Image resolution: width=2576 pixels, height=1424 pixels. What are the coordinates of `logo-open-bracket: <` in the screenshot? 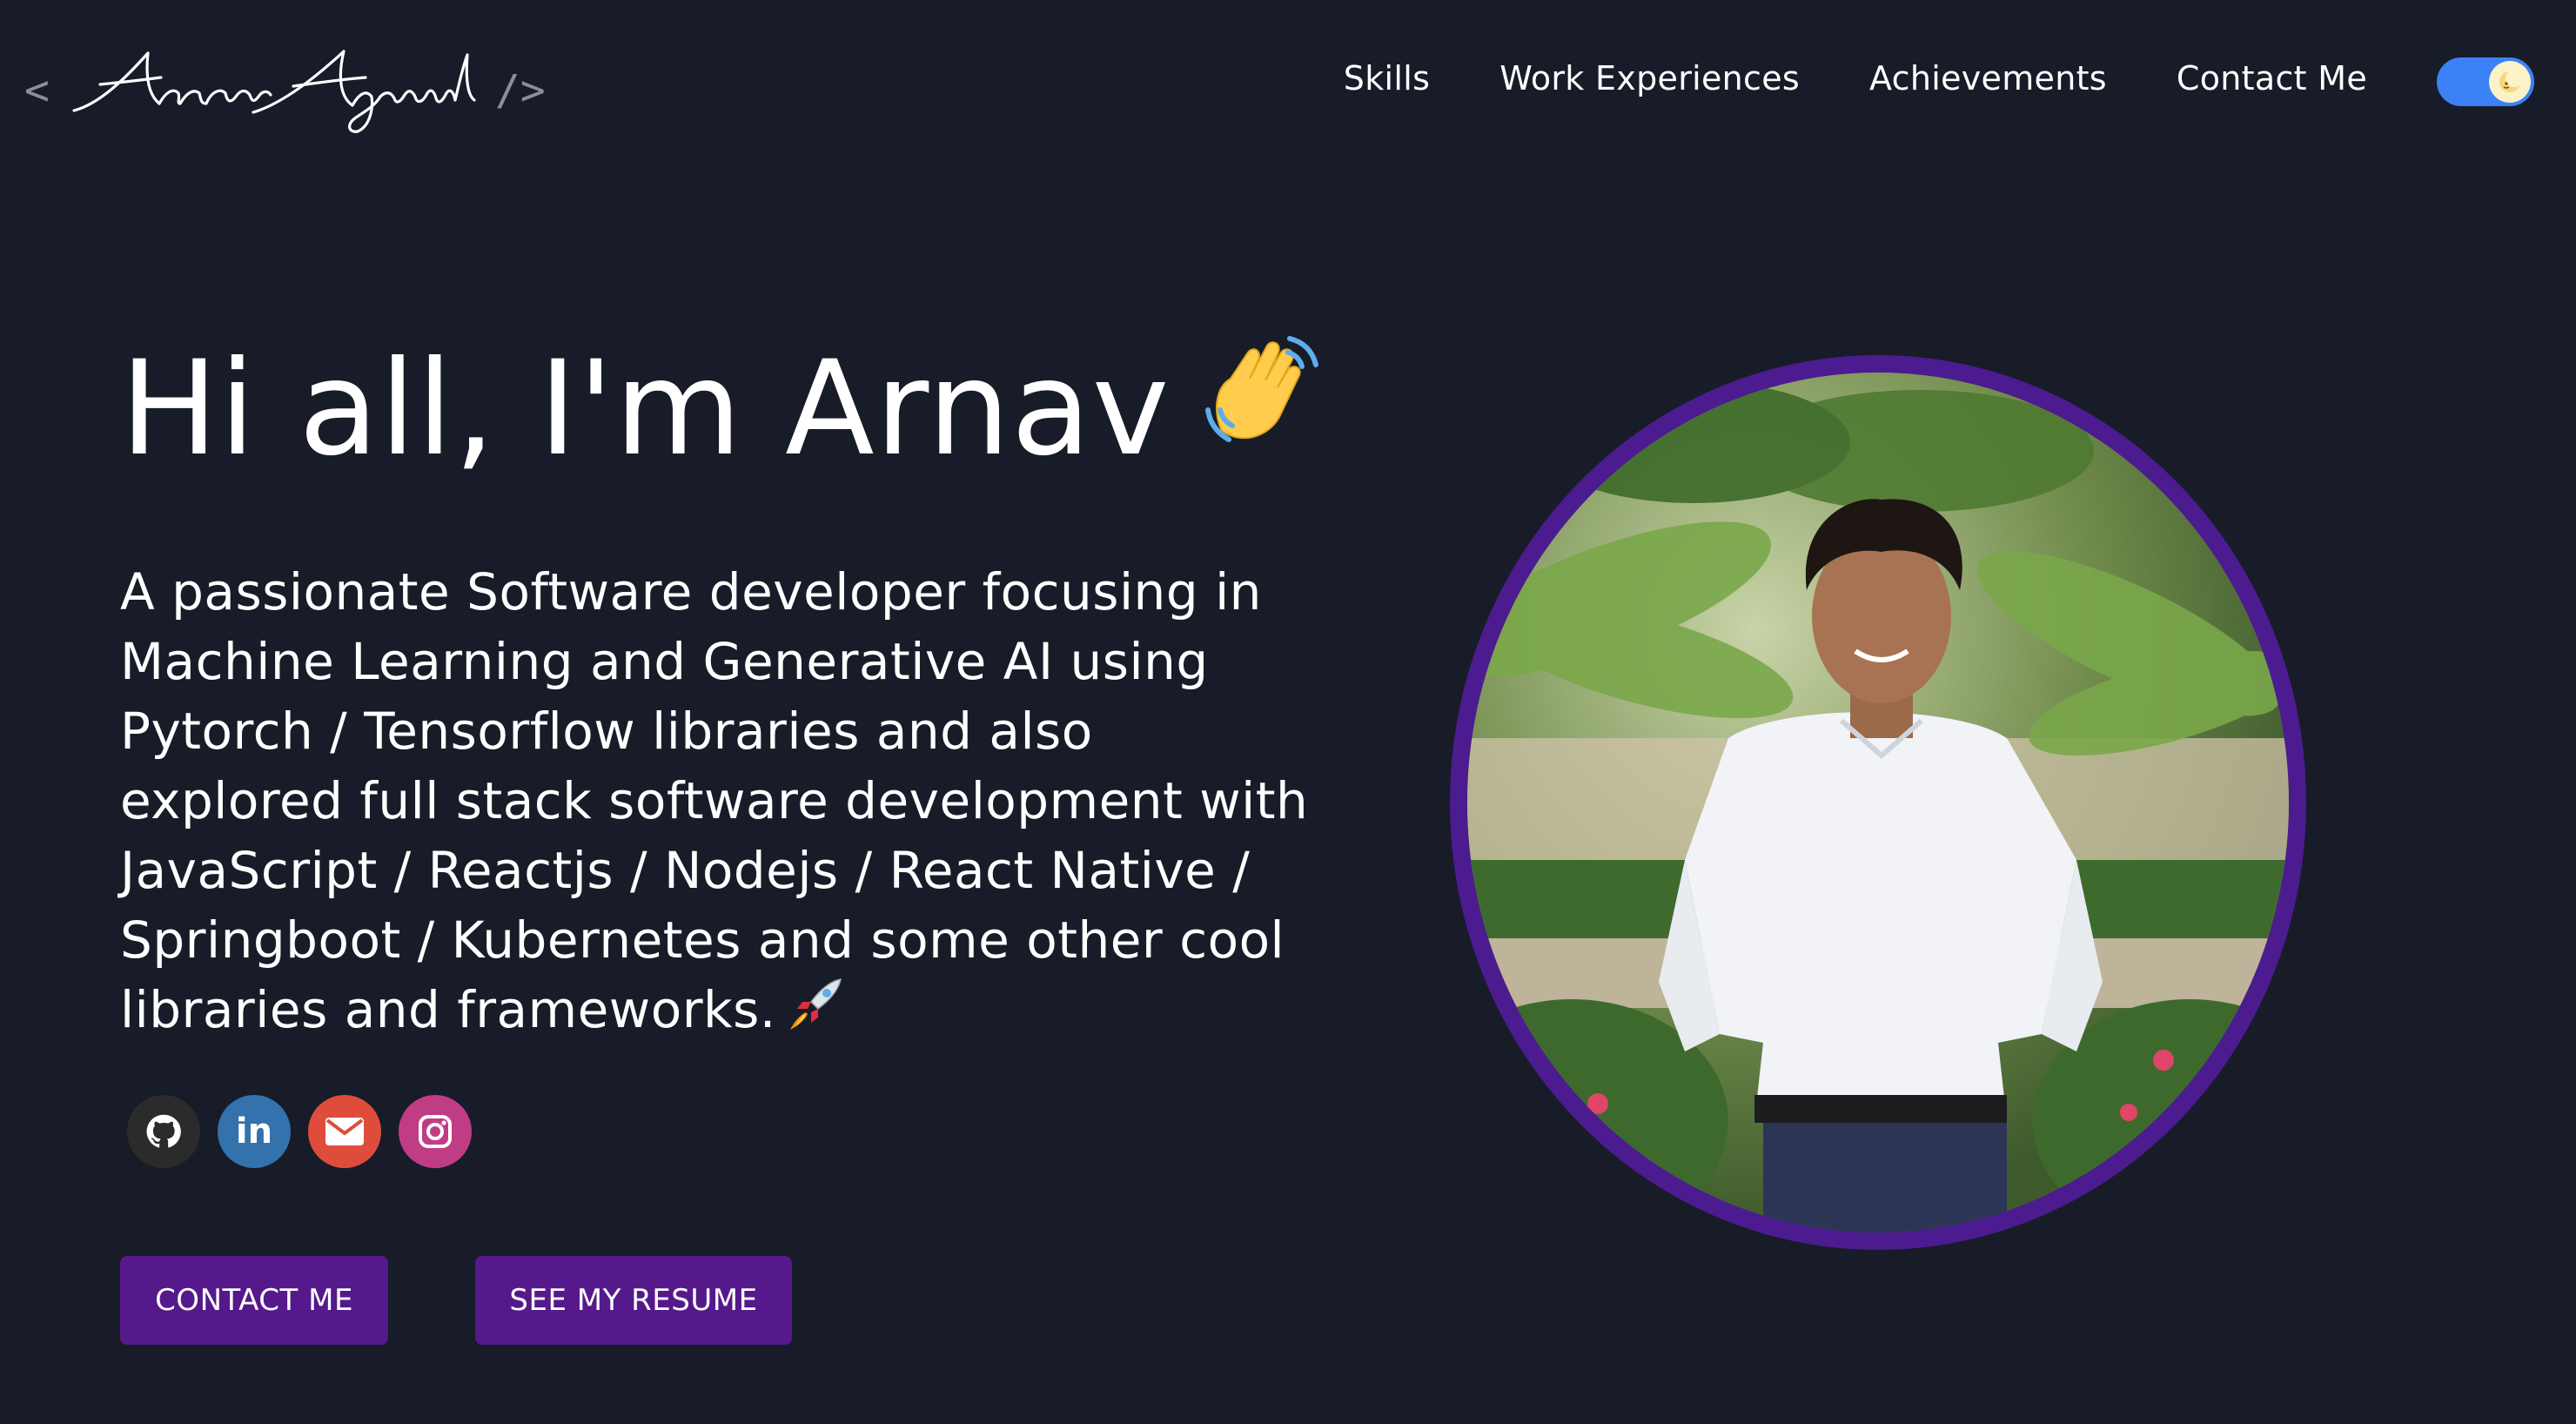 It's located at (37, 90).